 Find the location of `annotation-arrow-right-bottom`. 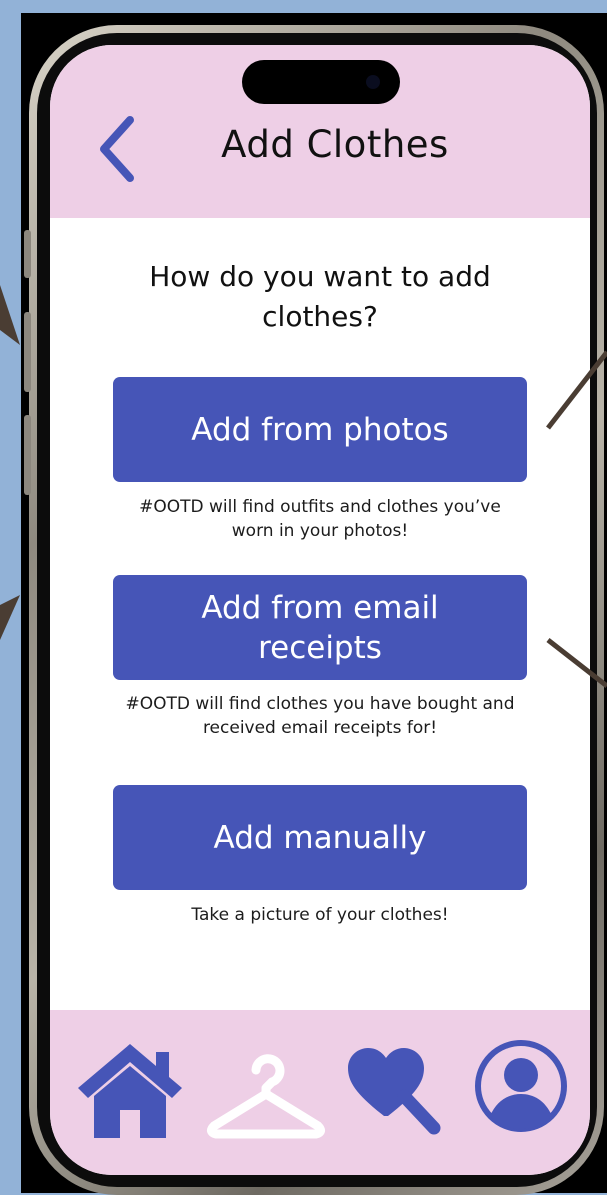

annotation-arrow-right-bottom is located at coordinates (576, 663).